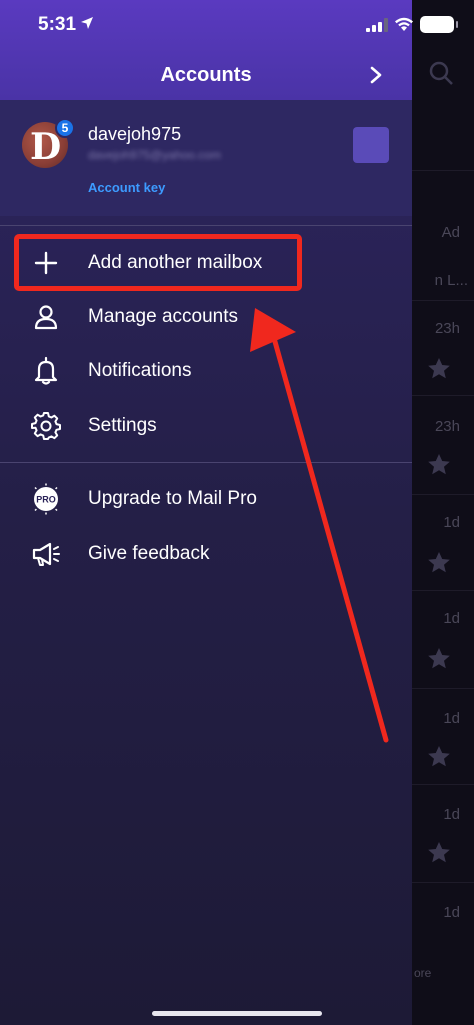 This screenshot has height=1025, width=474. I want to click on menu-label: Notifications, so click(140, 370).